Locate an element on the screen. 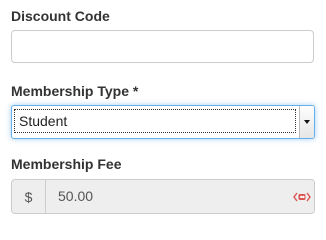  membership-type-selected-value: Student is located at coordinates (155, 121).